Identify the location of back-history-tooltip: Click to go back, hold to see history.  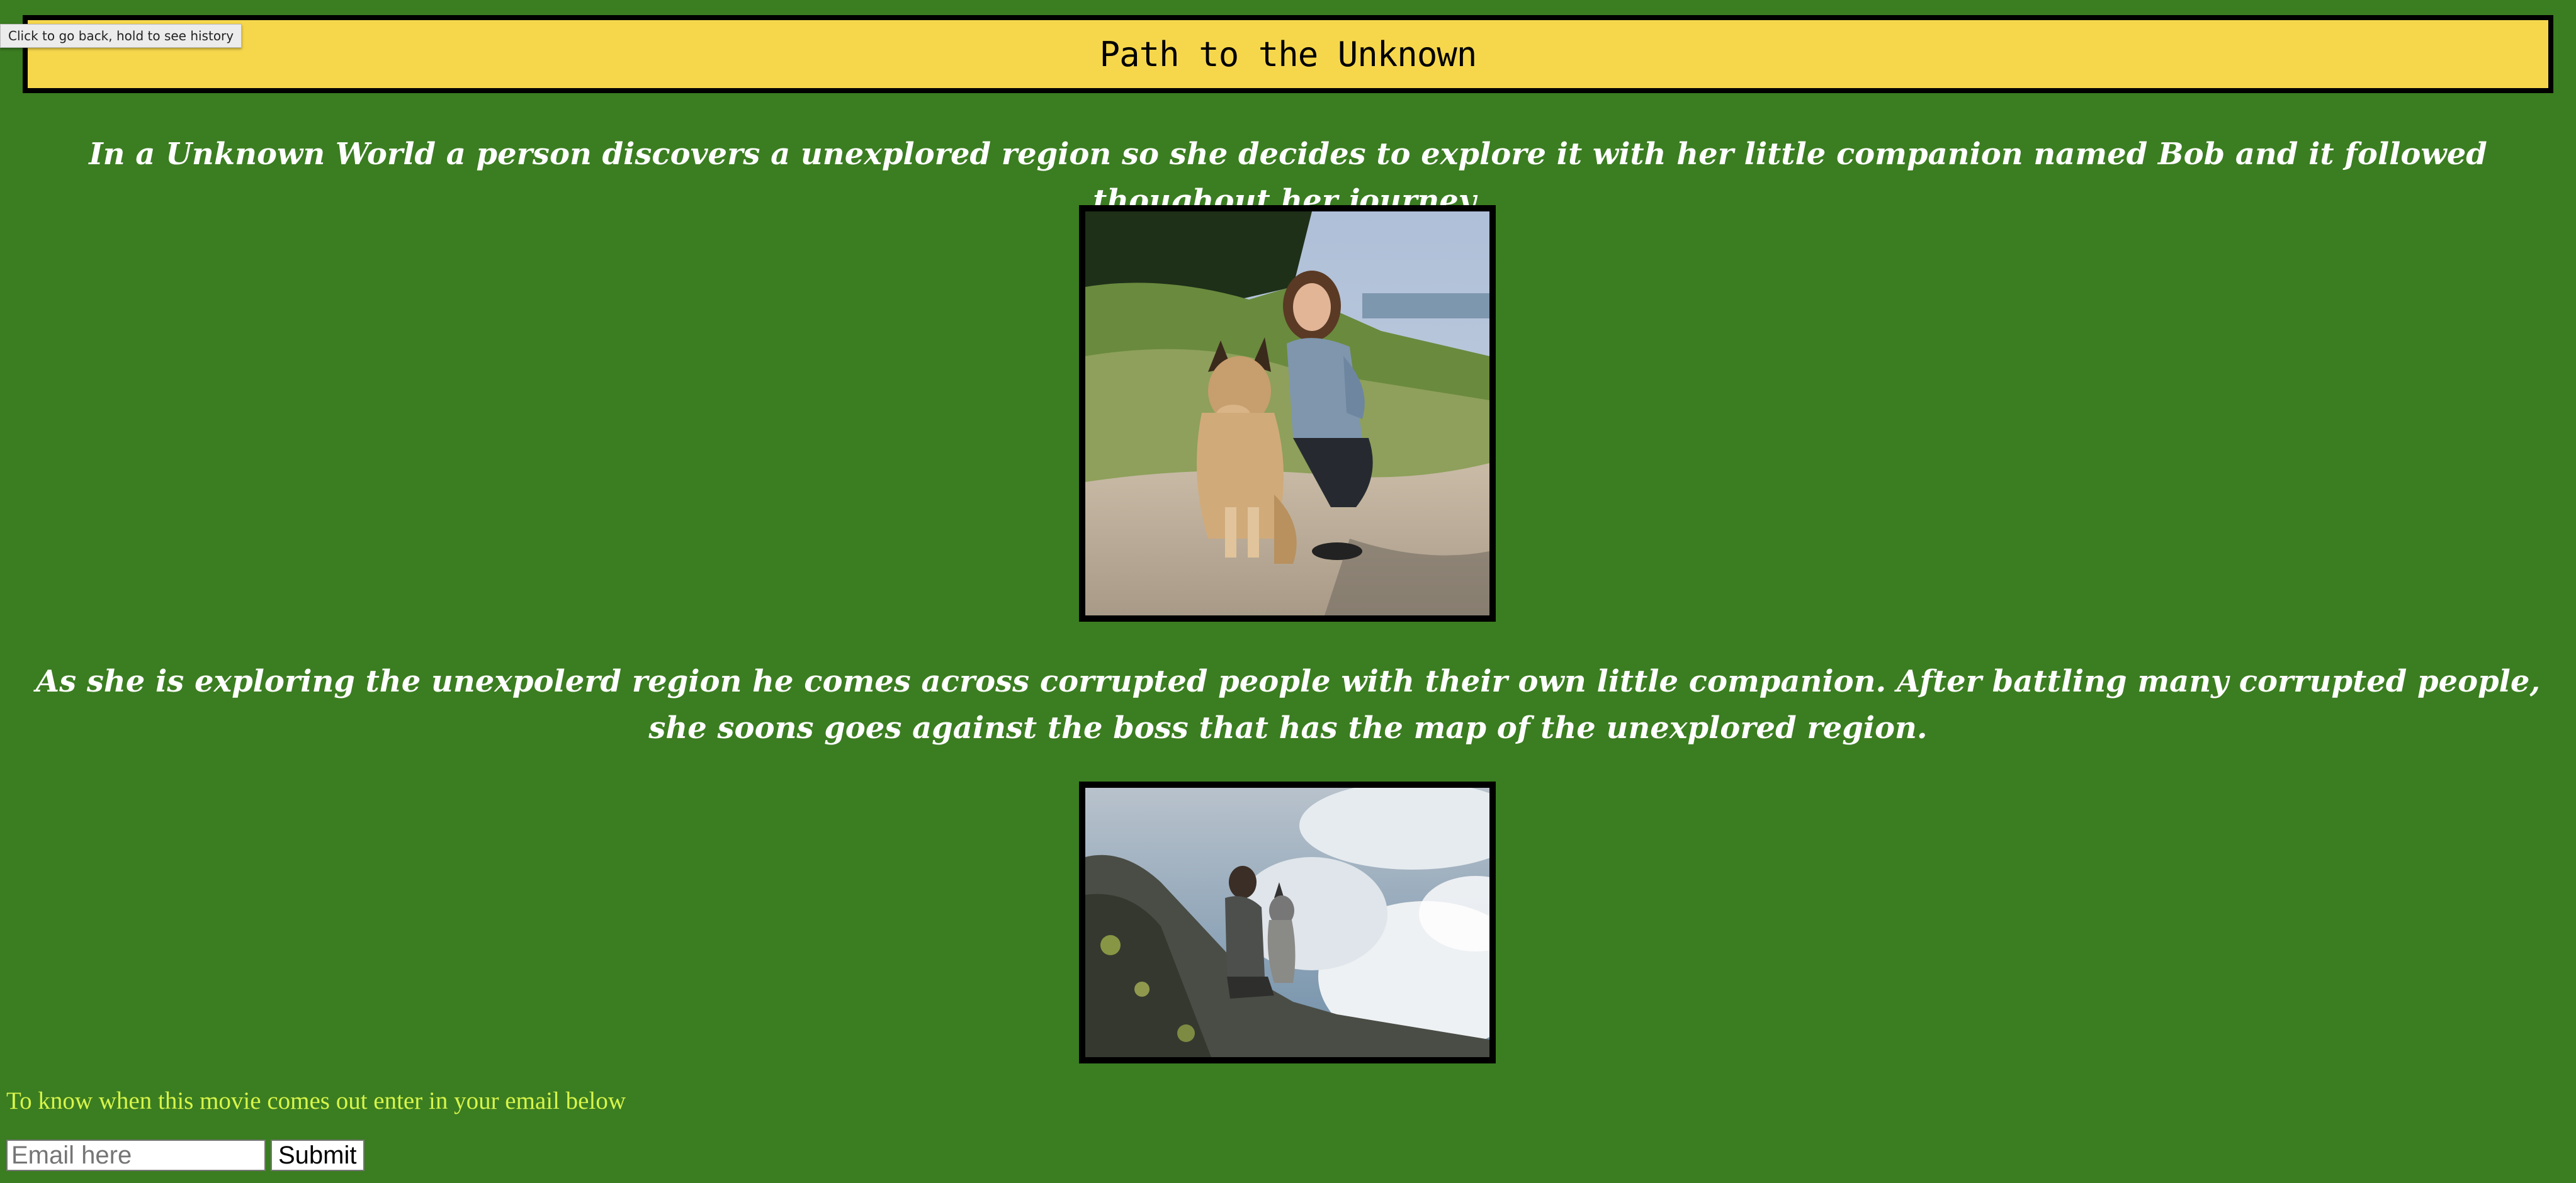
(121, 36).